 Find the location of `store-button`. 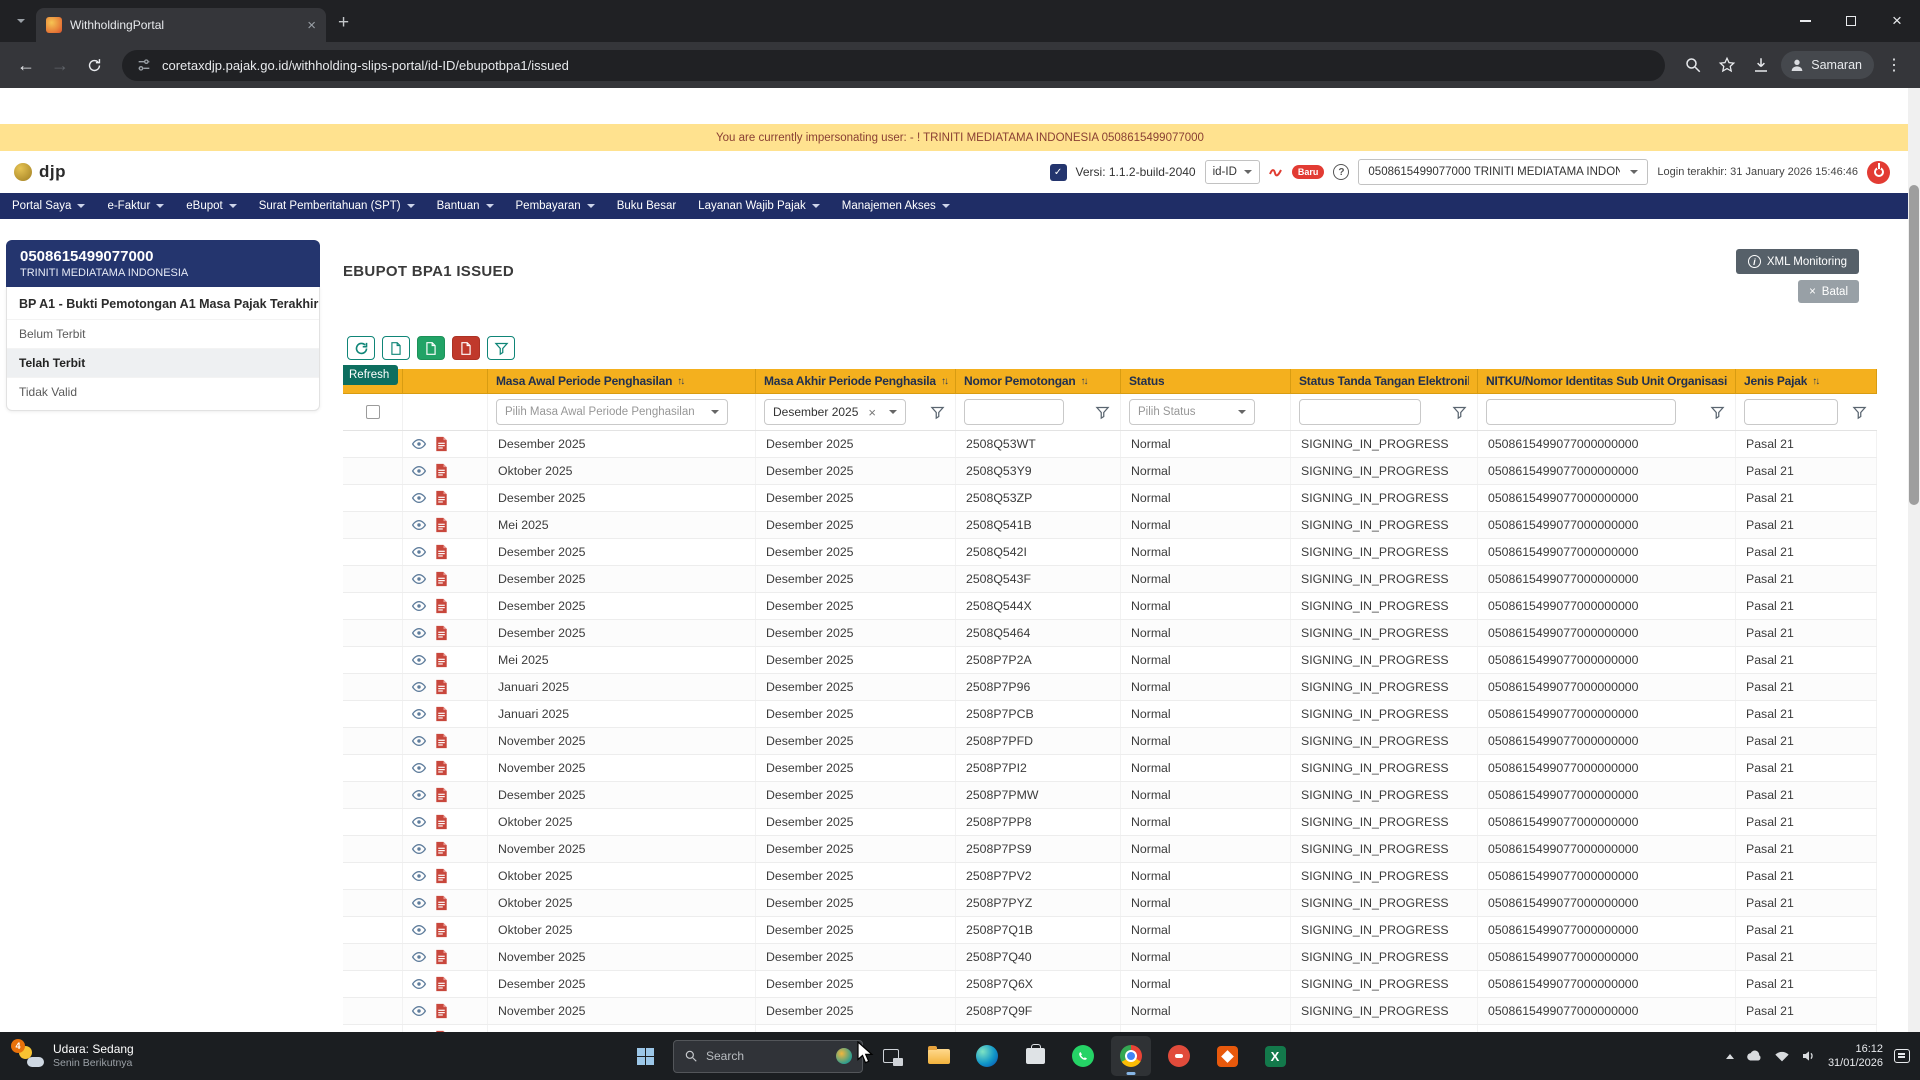

store-button is located at coordinates (1035, 1056).